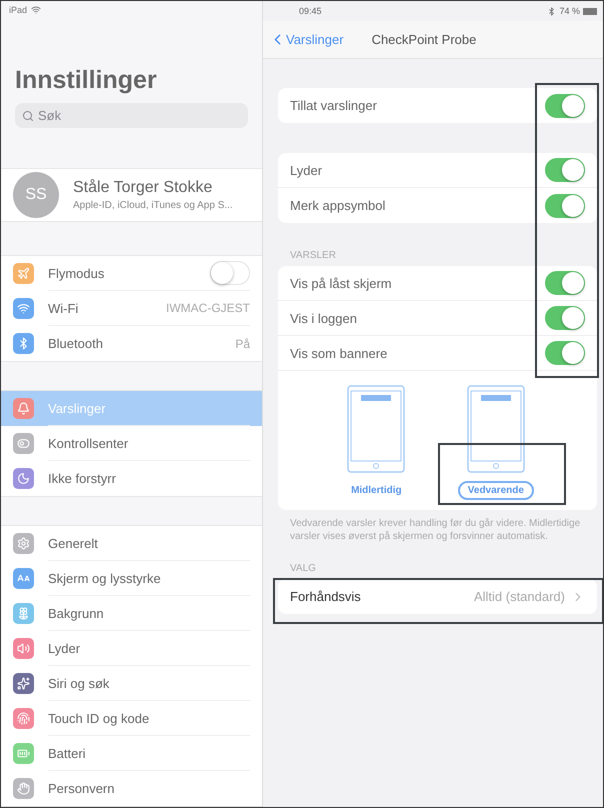  I want to click on battery-level: 74 %, so click(569, 11).